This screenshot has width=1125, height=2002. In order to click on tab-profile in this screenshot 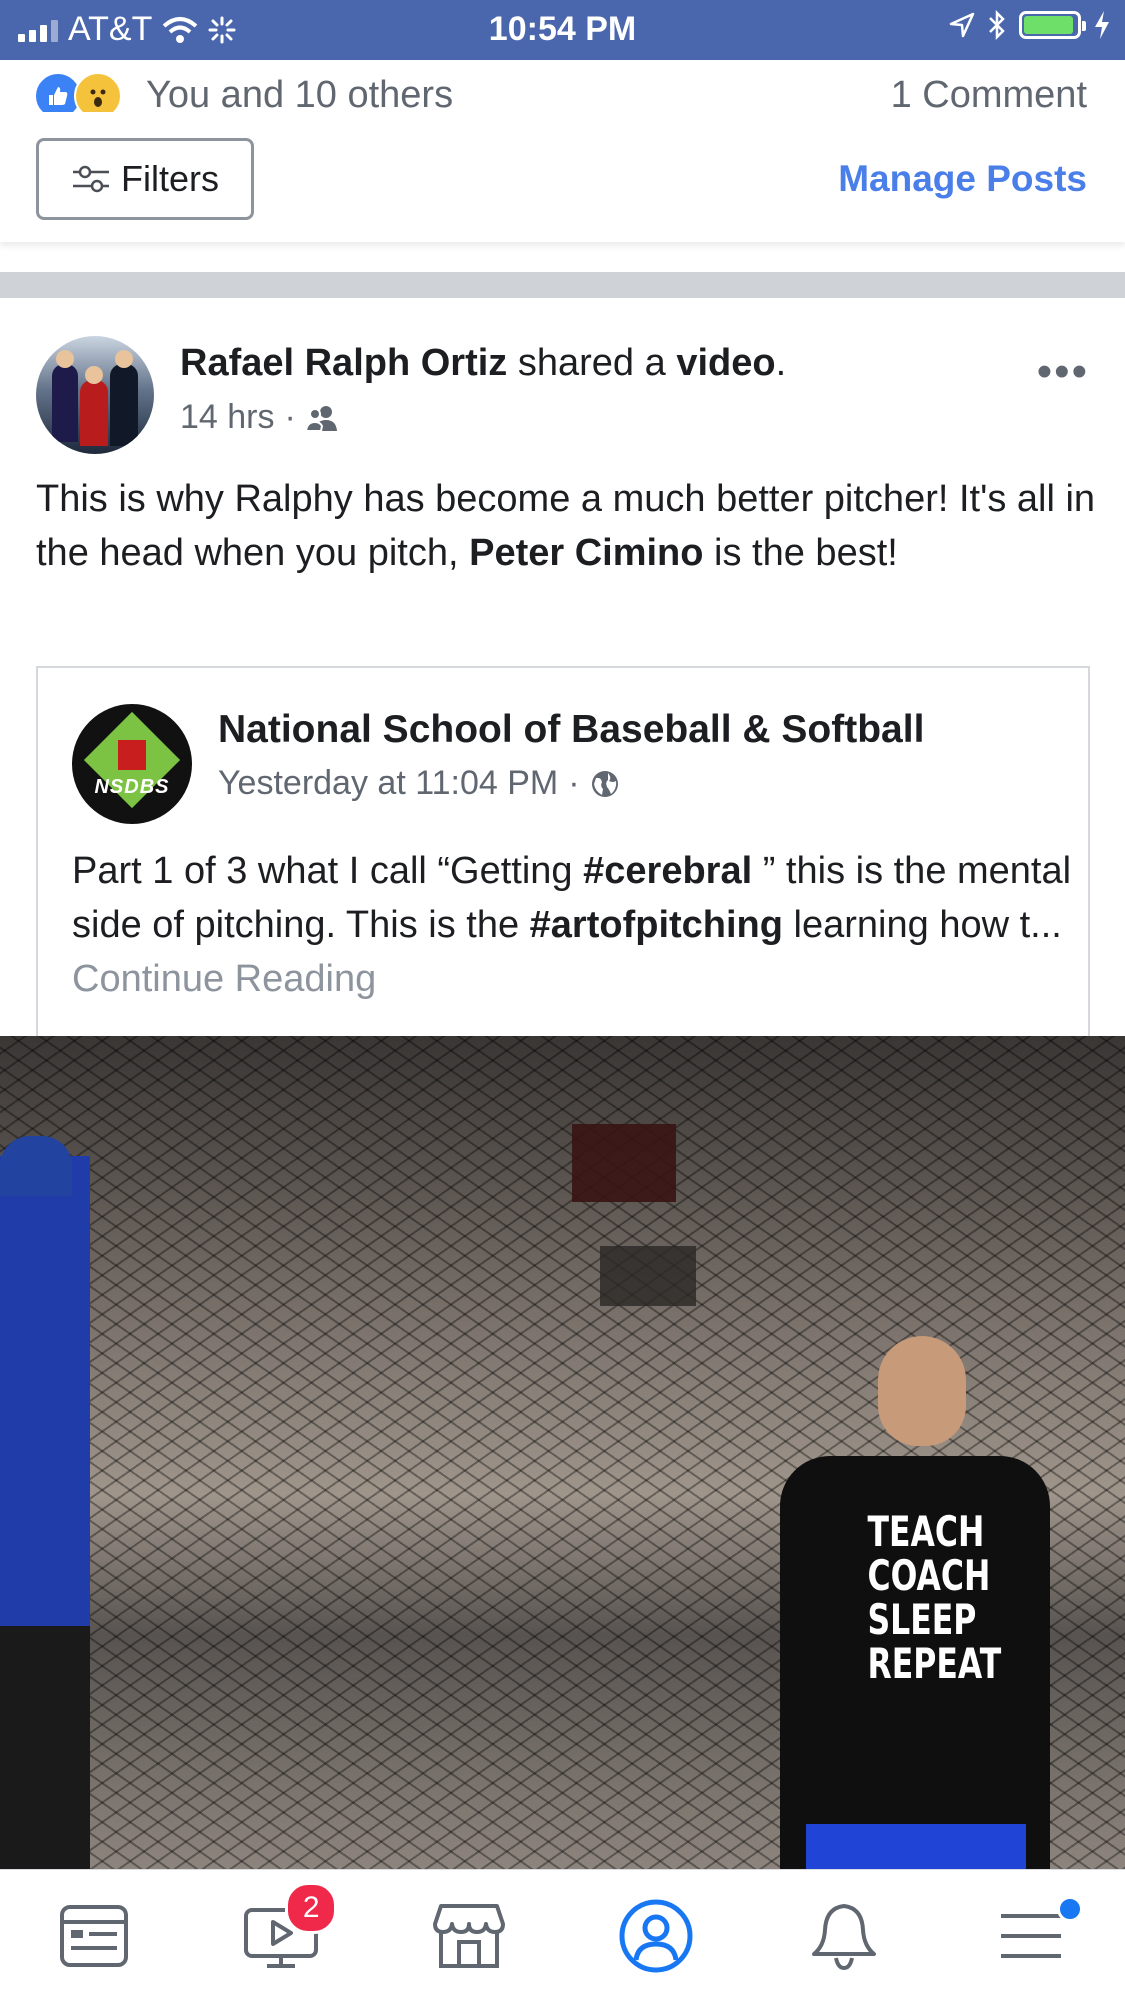, I will do `click(656, 1936)`.